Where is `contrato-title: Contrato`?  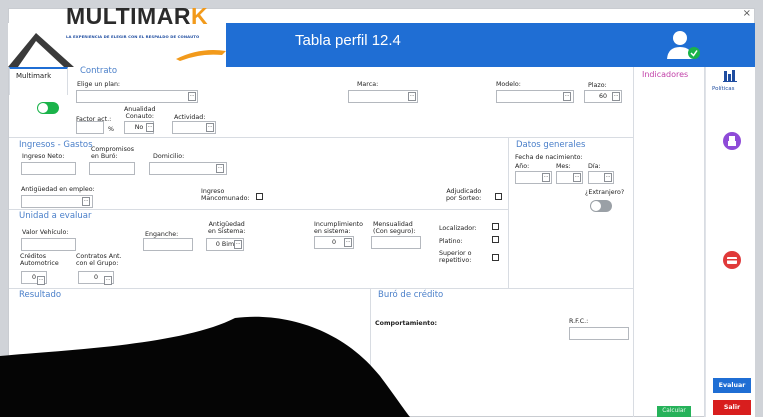
contrato-title: Contrato is located at coordinates (99, 71).